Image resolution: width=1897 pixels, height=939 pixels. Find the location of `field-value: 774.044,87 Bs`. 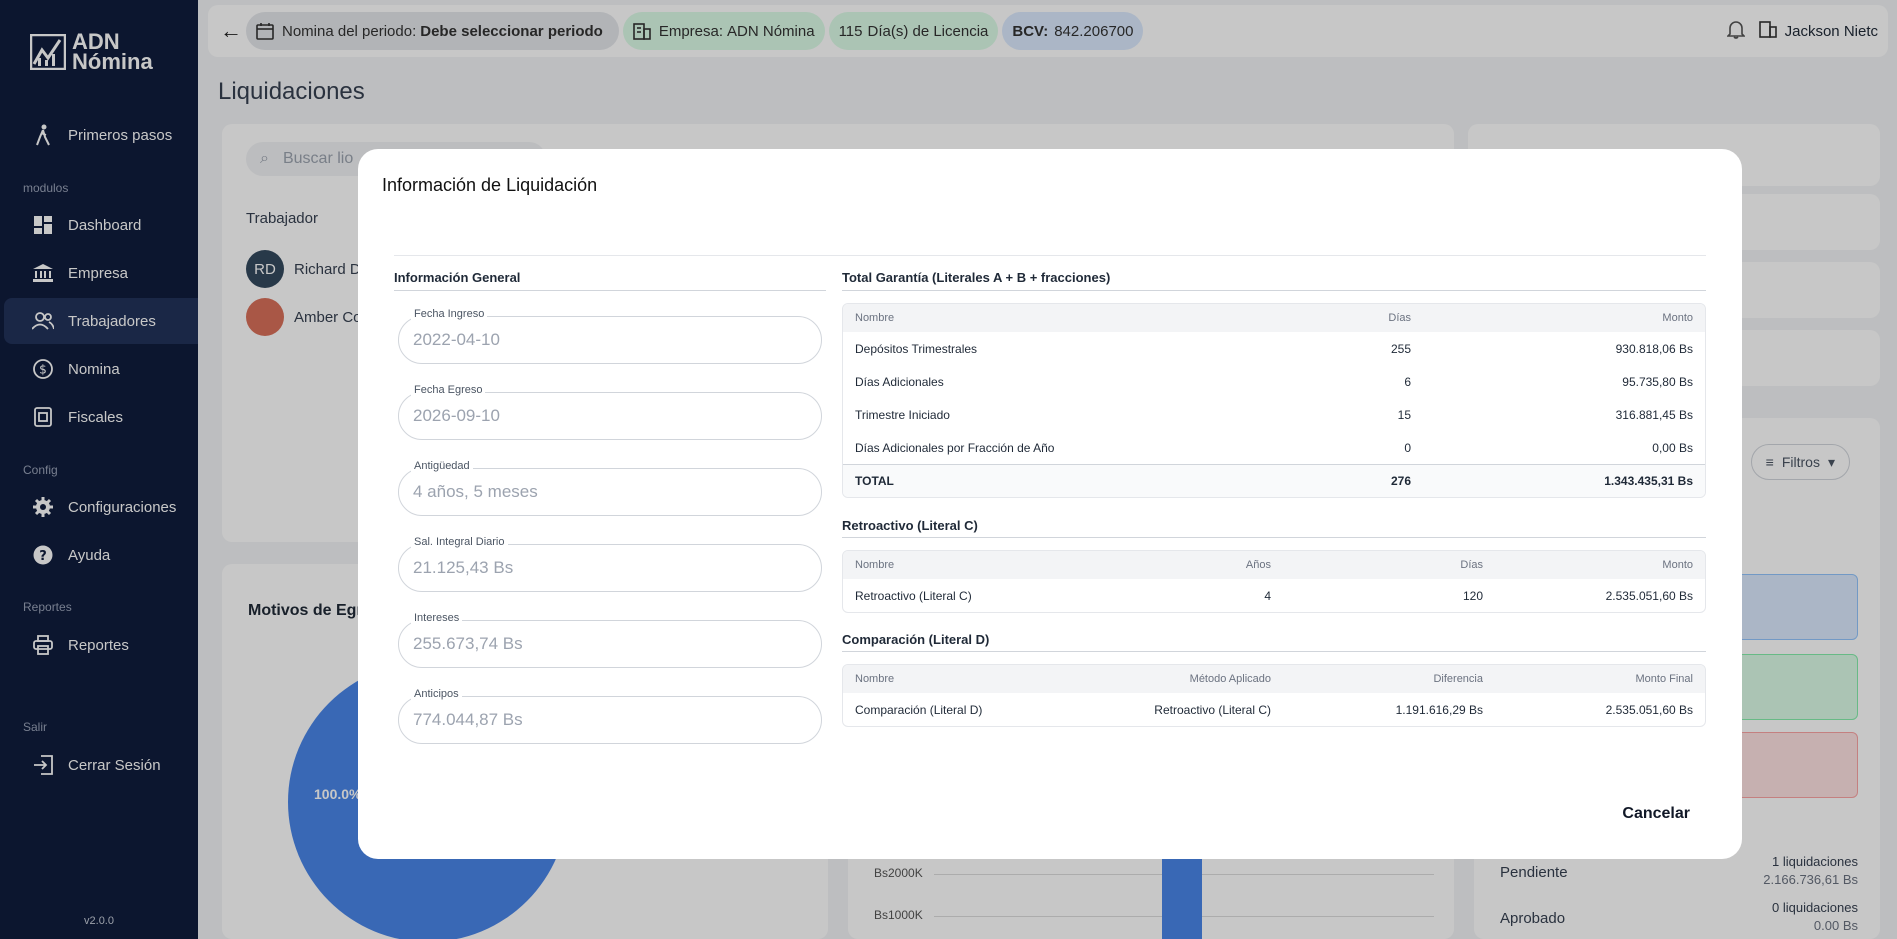

field-value: 774.044,87 Bs is located at coordinates (468, 719).